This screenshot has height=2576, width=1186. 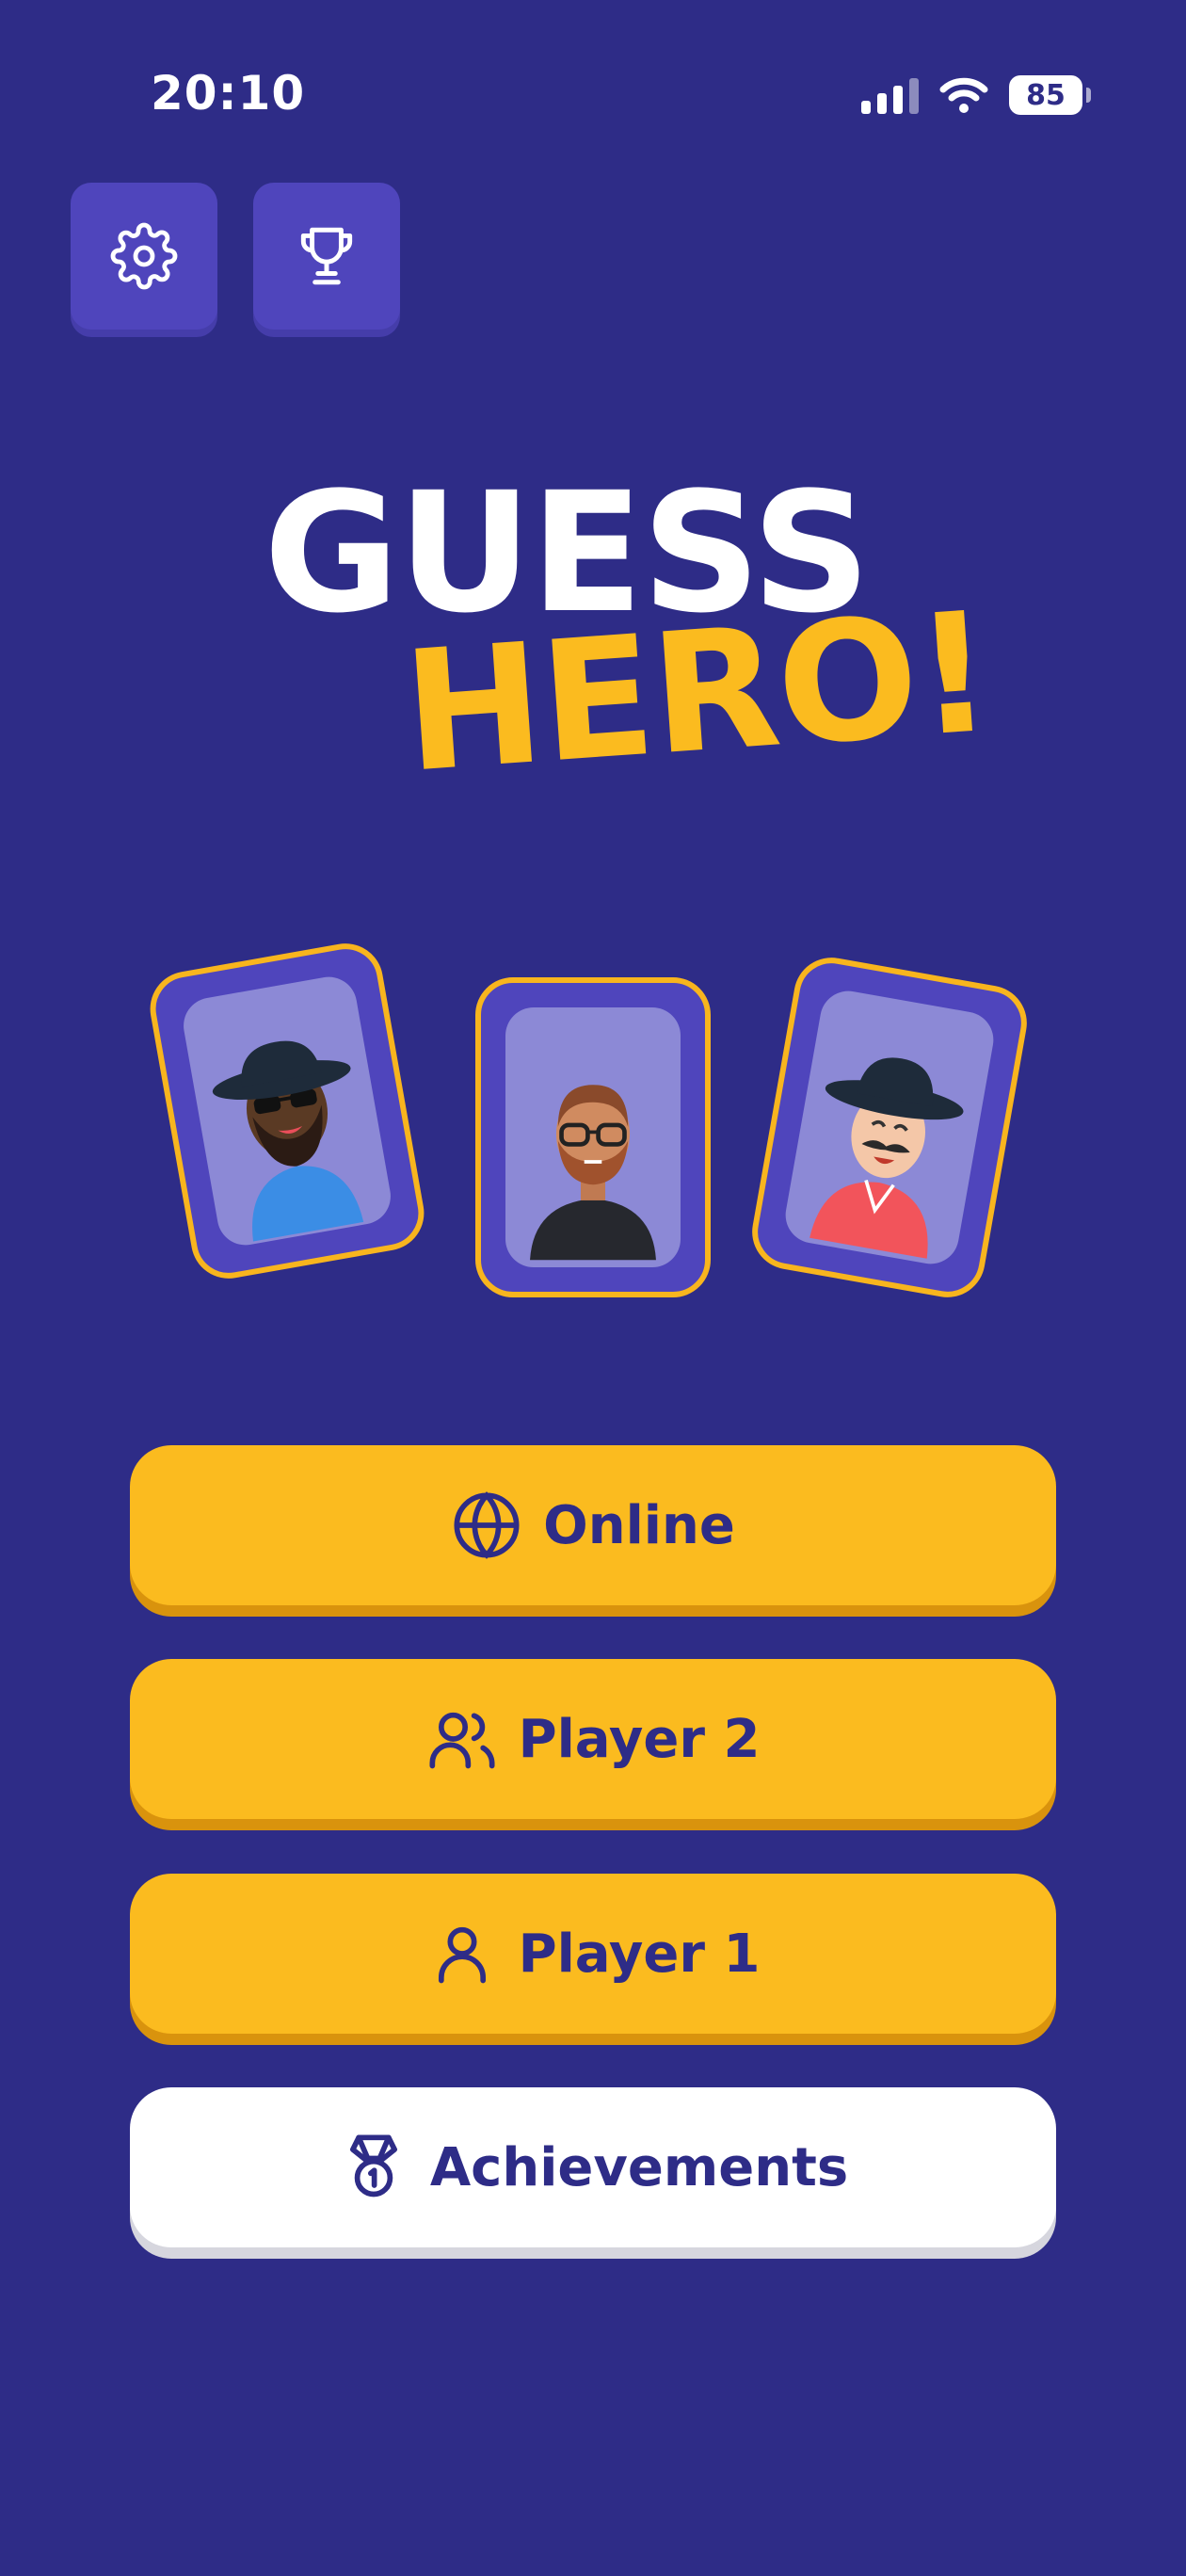 I want to click on player1-button: Player 1, so click(x=593, y=1954).